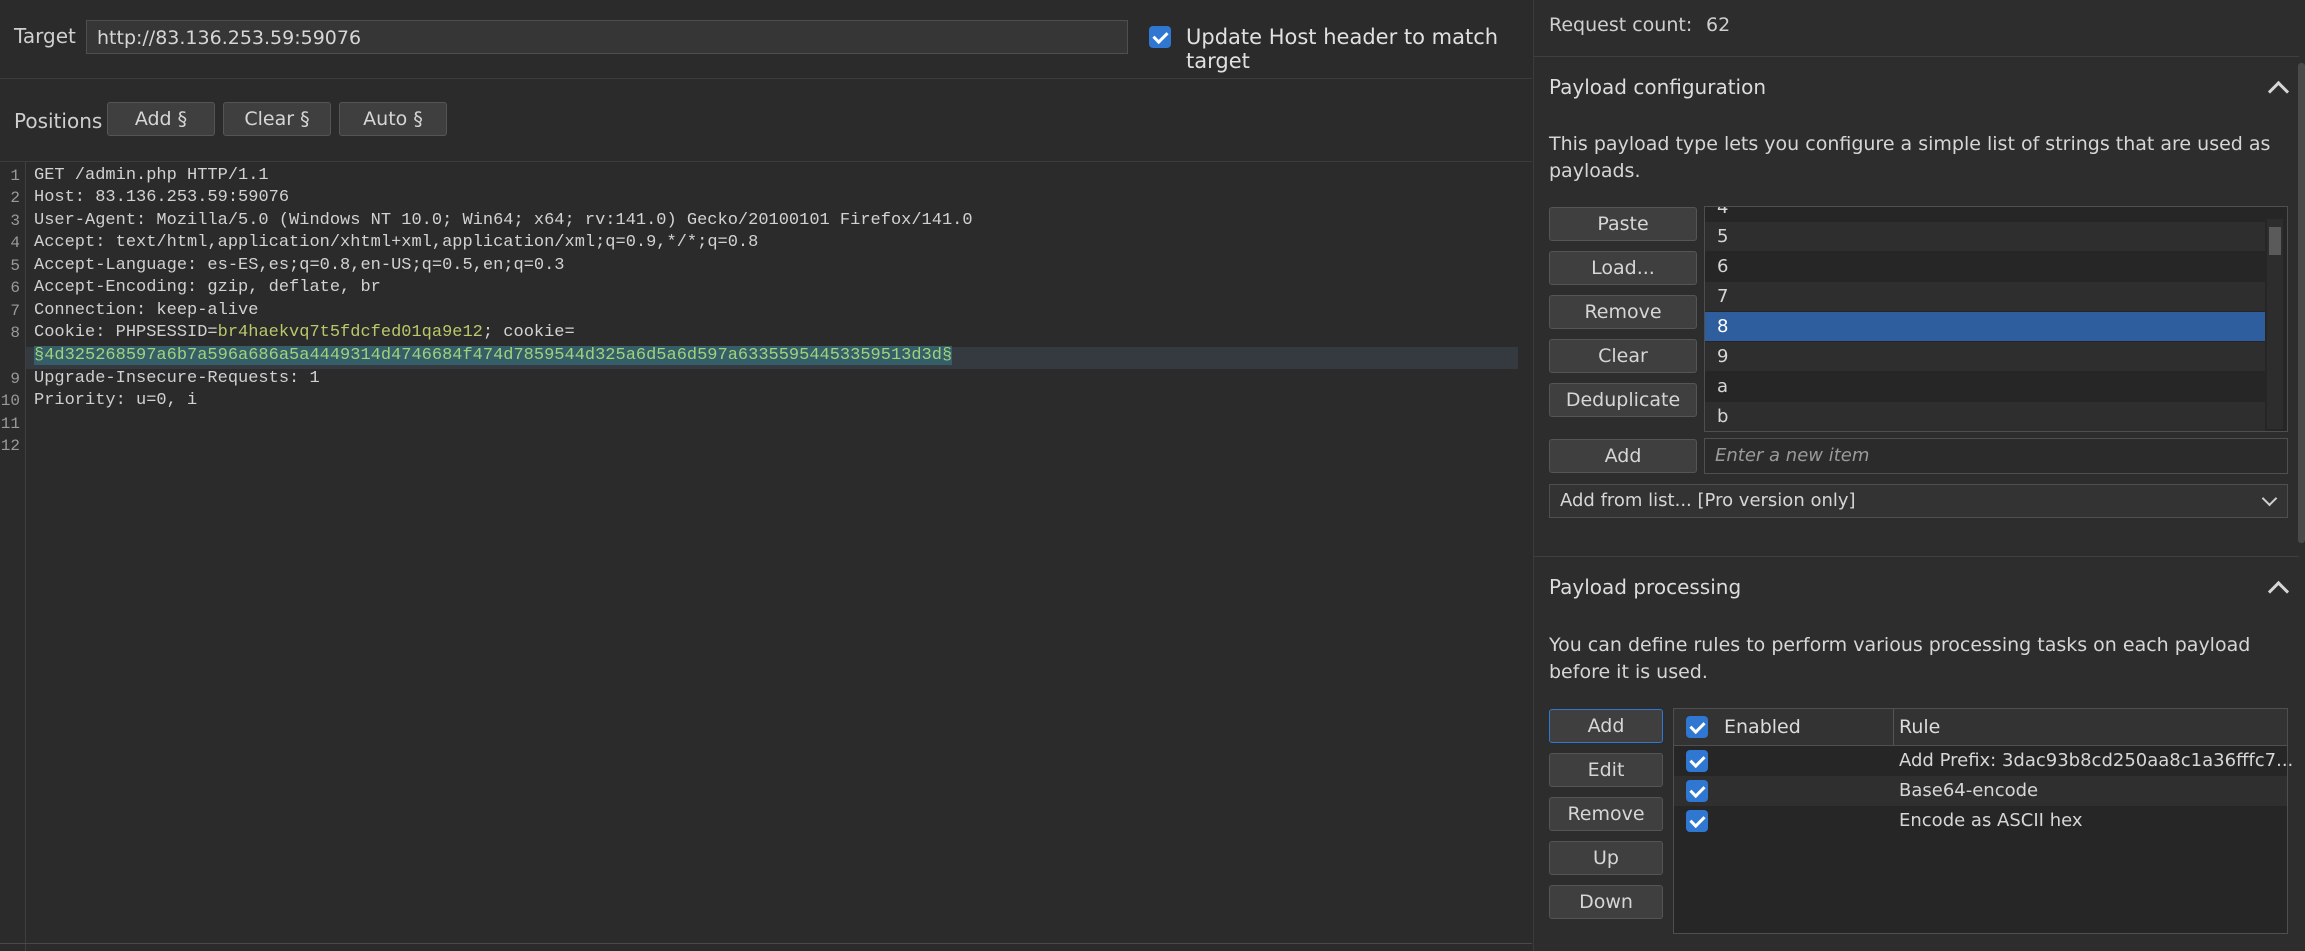 The width and height of the screenshot is (2305, 951). What do you see at coordinates (1623, 400) in the screenshot?
I see `deduplicate-button: Deduplicate` at bounding box center [1623, 400].